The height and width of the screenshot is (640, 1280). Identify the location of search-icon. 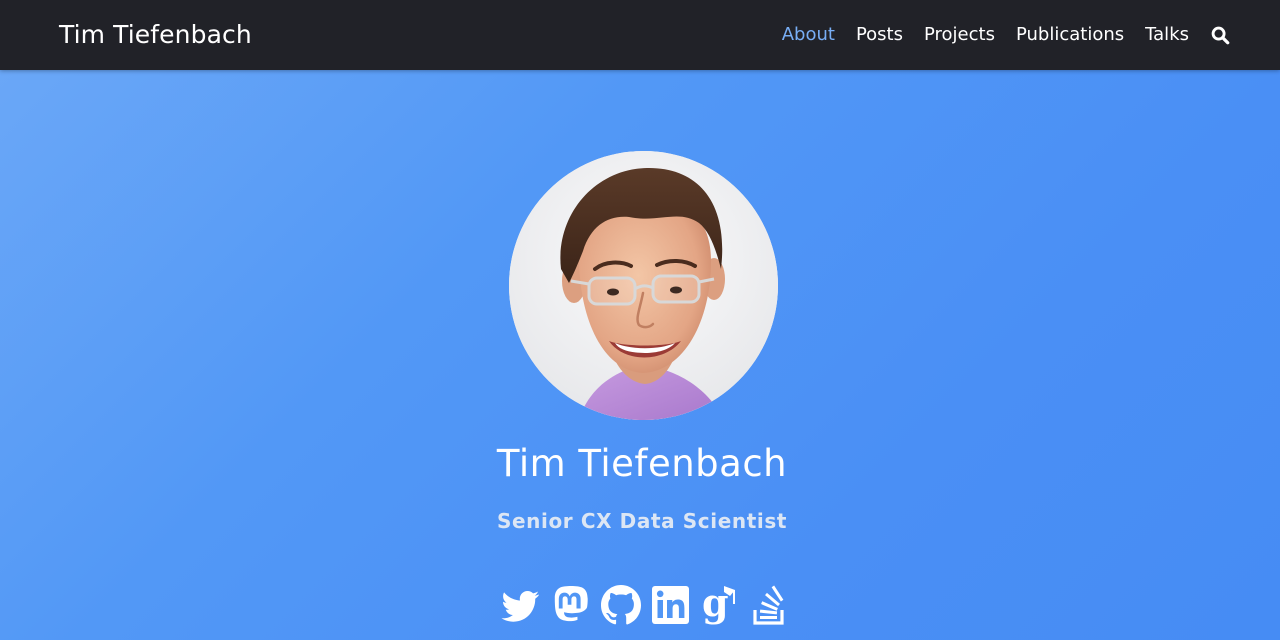
(1220, 35).